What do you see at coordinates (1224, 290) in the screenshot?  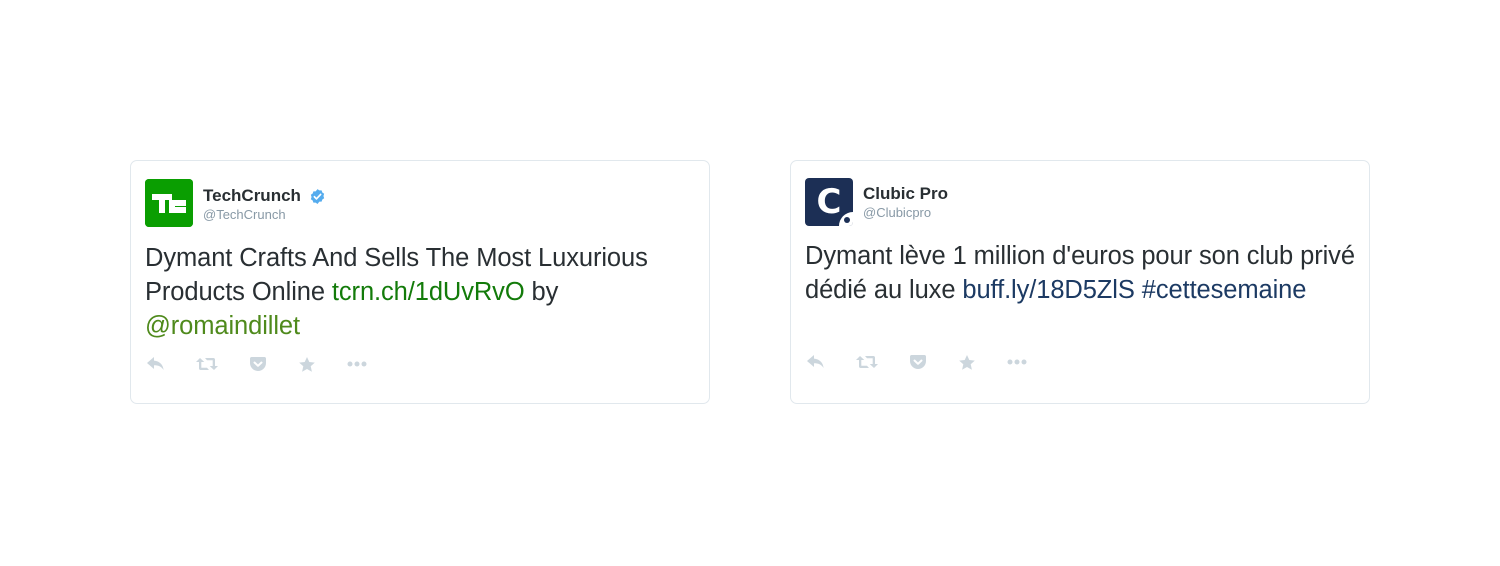 I see `tweet-hashtag: #cettesemaine` at bounding box center [1224, 290].